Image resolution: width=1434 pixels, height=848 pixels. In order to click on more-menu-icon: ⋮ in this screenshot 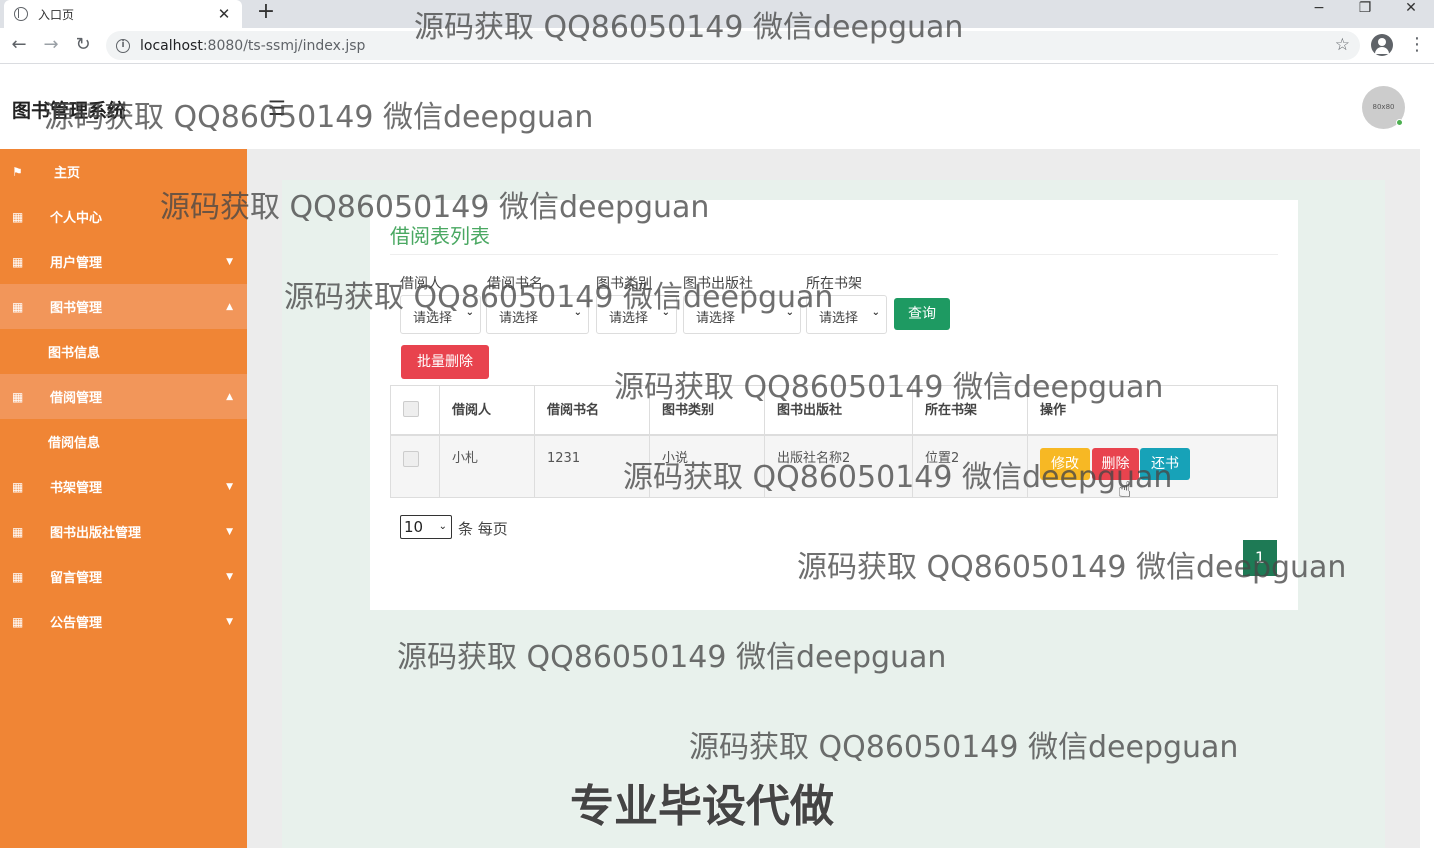, I will do `click(1417, 46)`.